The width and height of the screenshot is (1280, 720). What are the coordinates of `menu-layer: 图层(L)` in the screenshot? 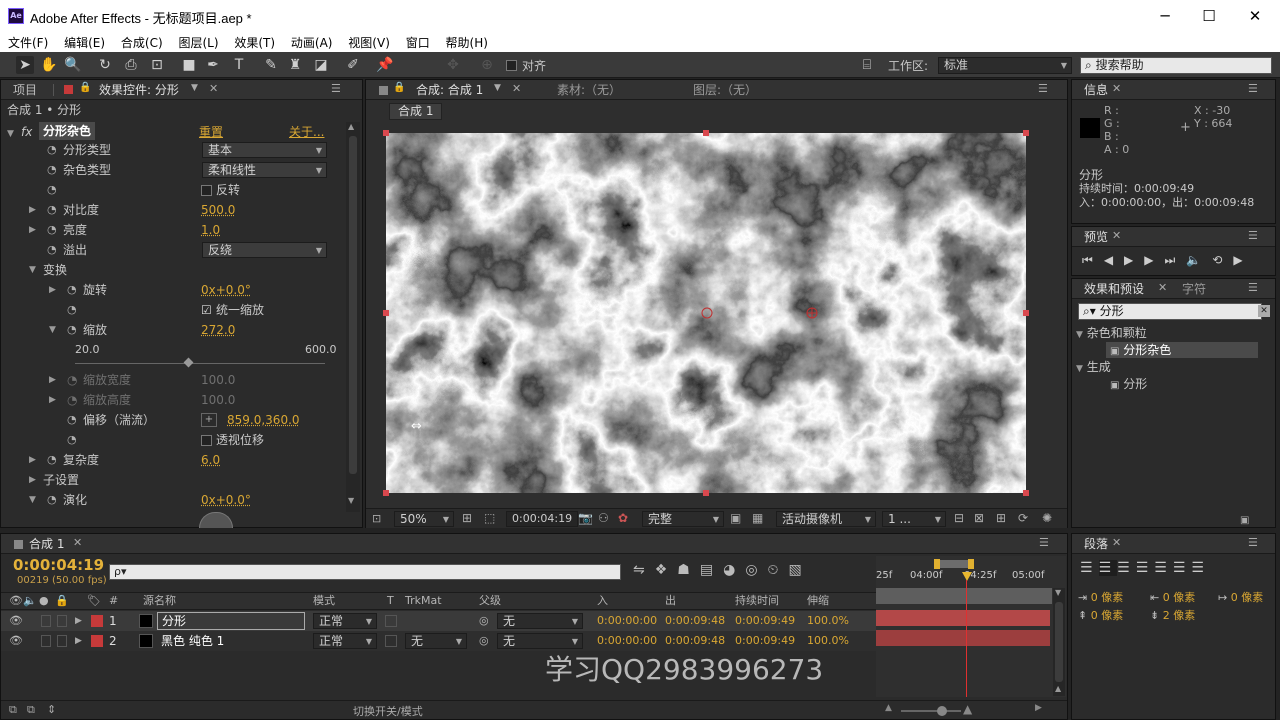 It's located at (198, 41).